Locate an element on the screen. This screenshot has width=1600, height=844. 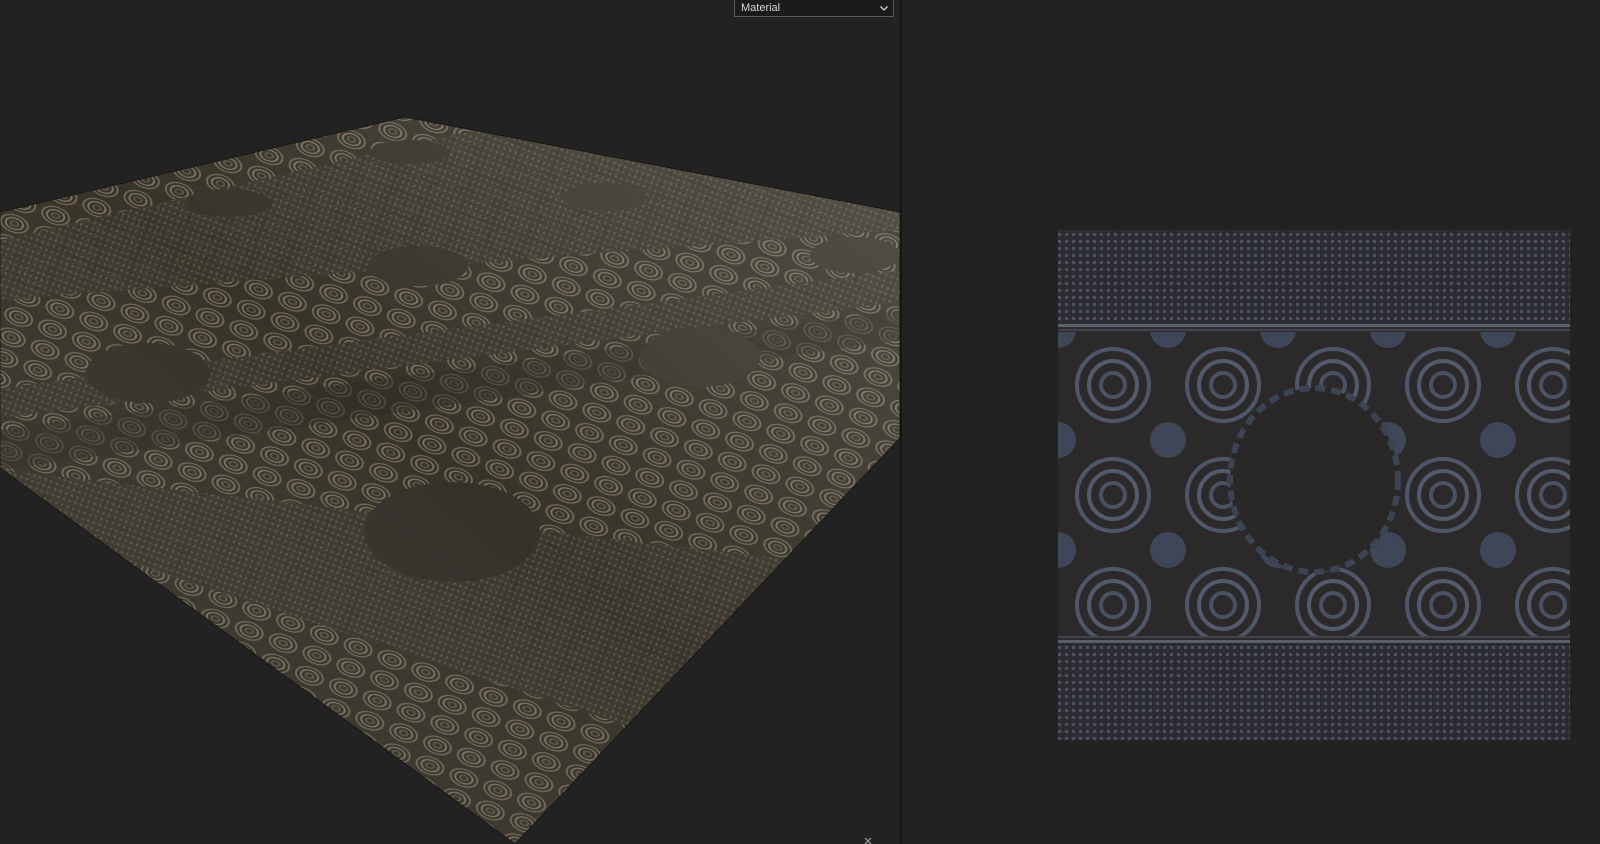
close-icon is located at coordinates (868, 841).